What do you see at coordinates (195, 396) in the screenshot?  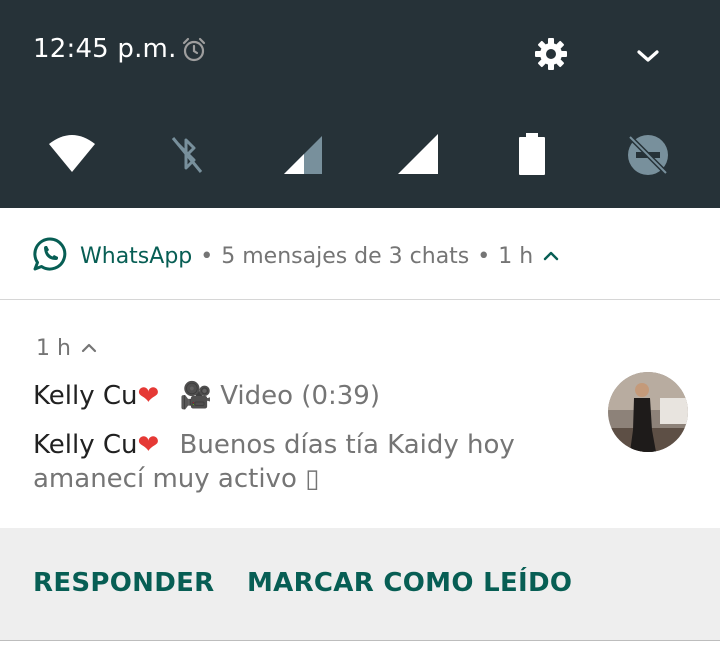 I see `video-camera-icon: 🎥` at bounding box center [195, 396].